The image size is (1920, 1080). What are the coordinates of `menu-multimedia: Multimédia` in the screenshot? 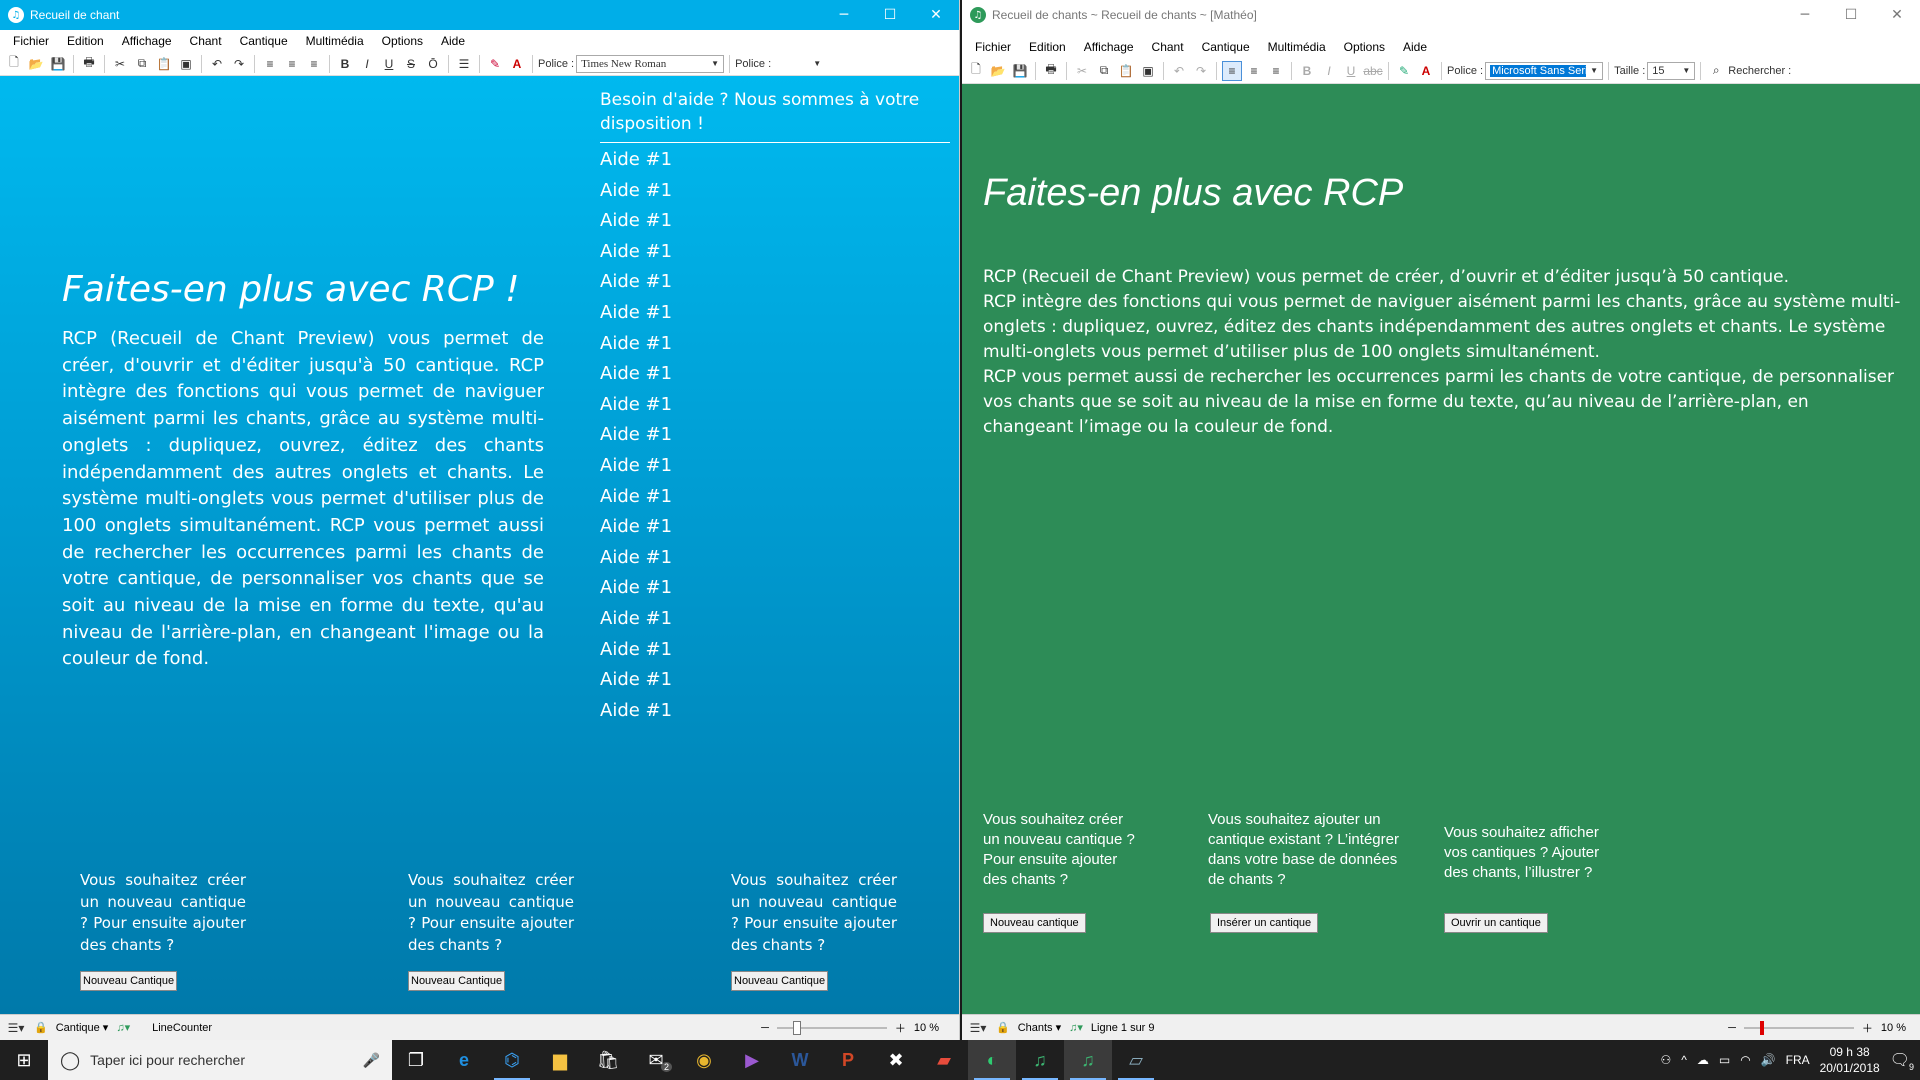 It's located at (335, 41).